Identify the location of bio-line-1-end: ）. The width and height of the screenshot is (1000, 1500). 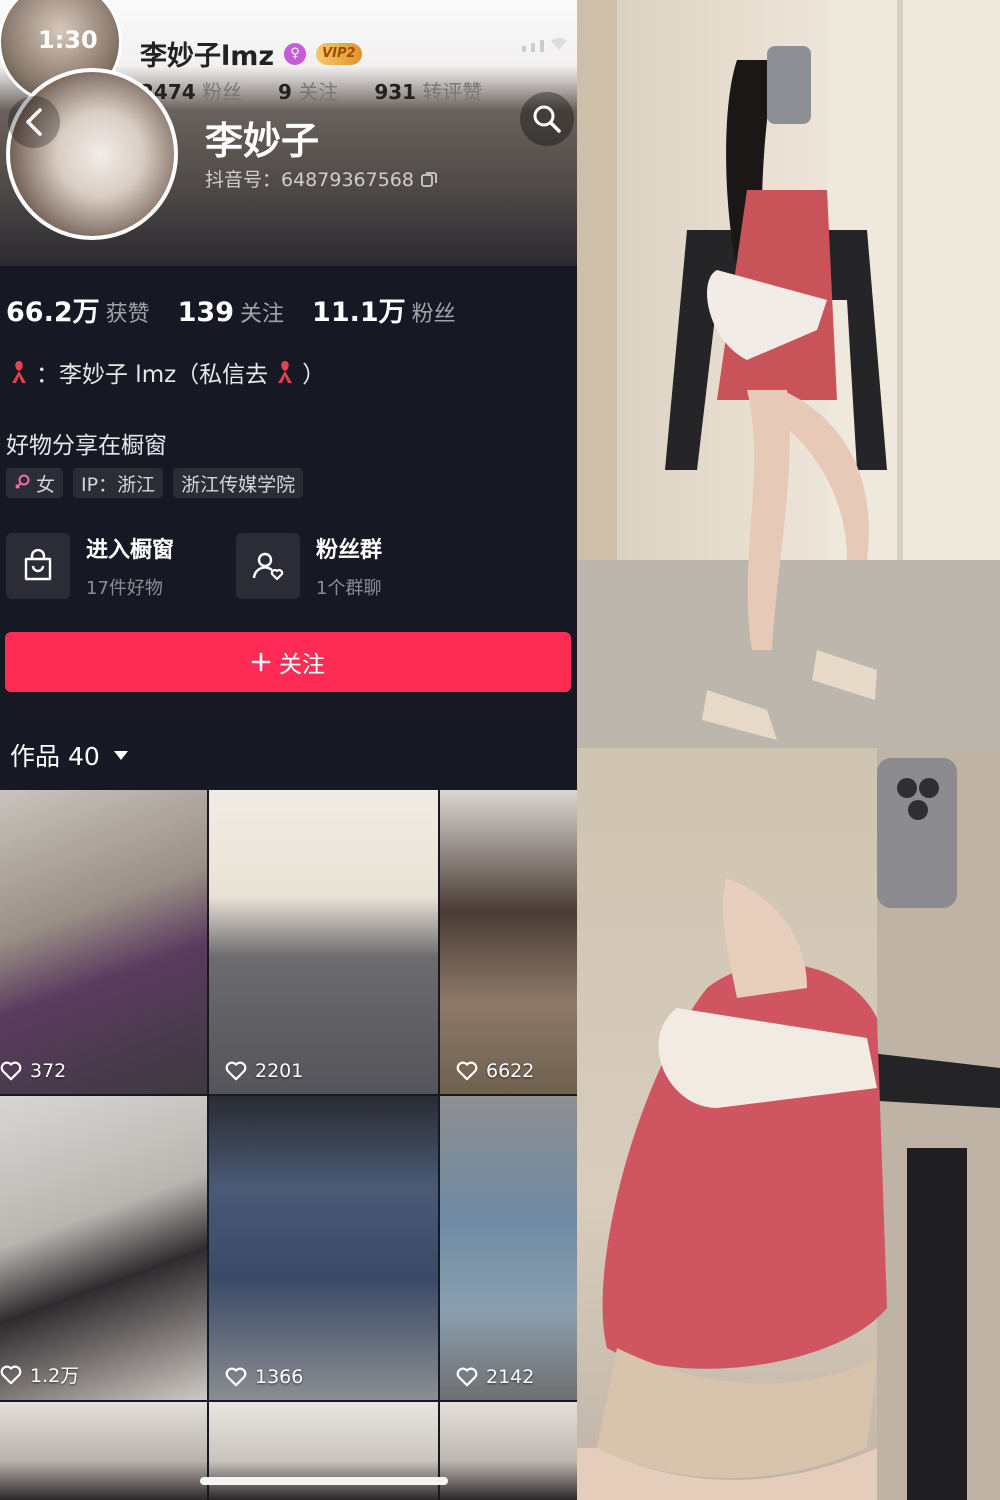
(314, 375).